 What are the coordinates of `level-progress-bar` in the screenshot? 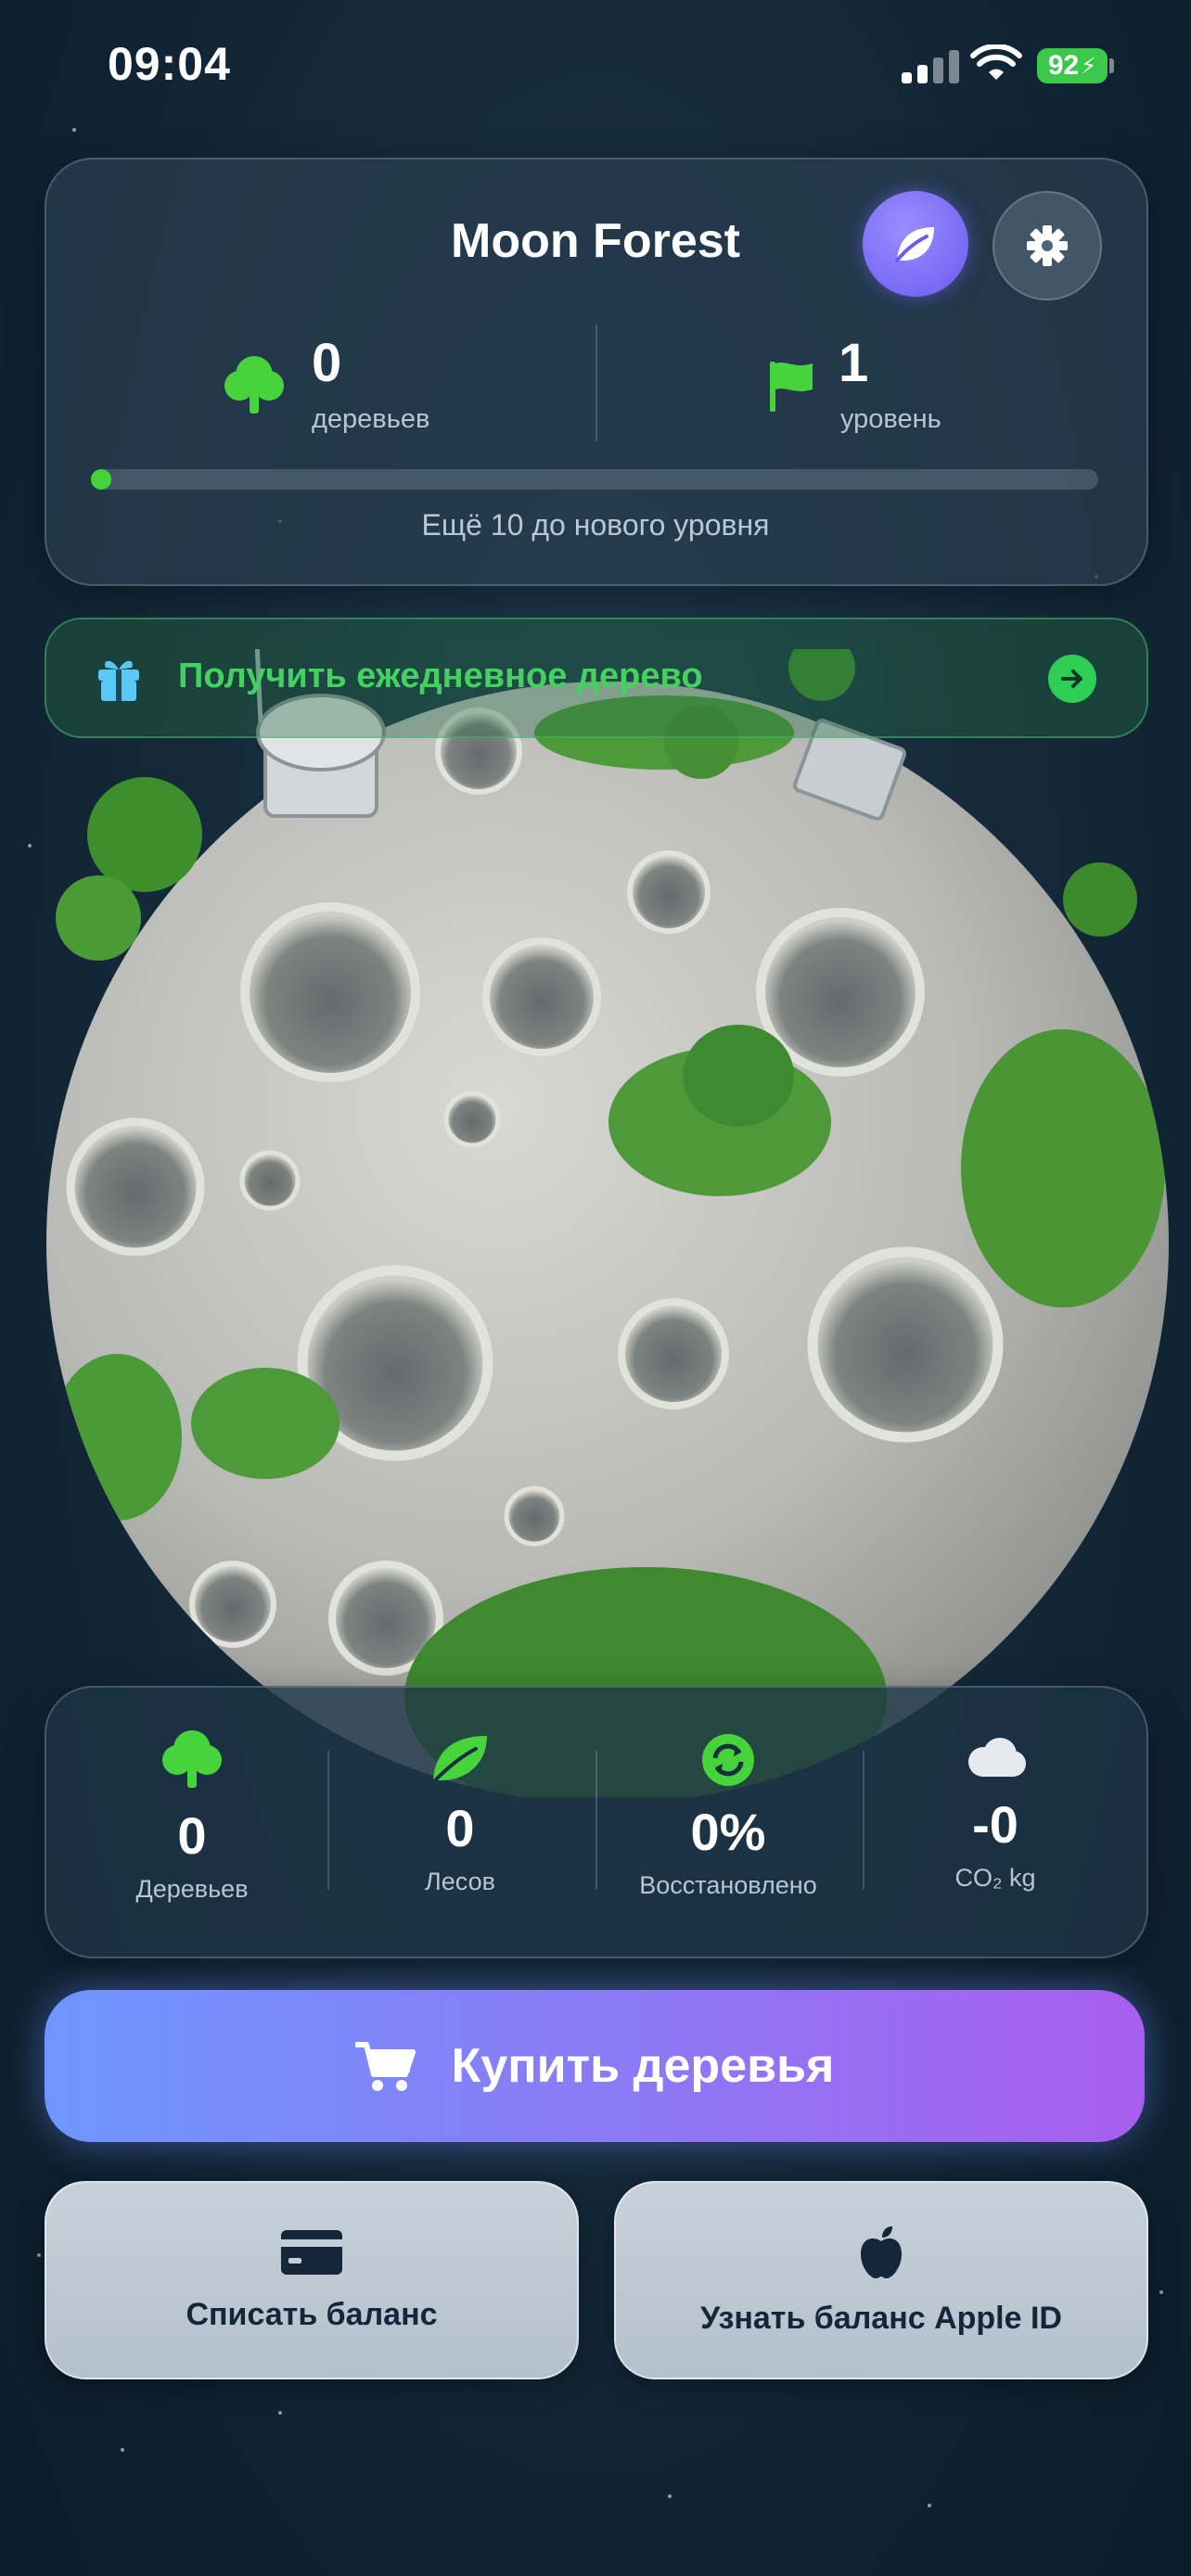 It's located at (594, 479).